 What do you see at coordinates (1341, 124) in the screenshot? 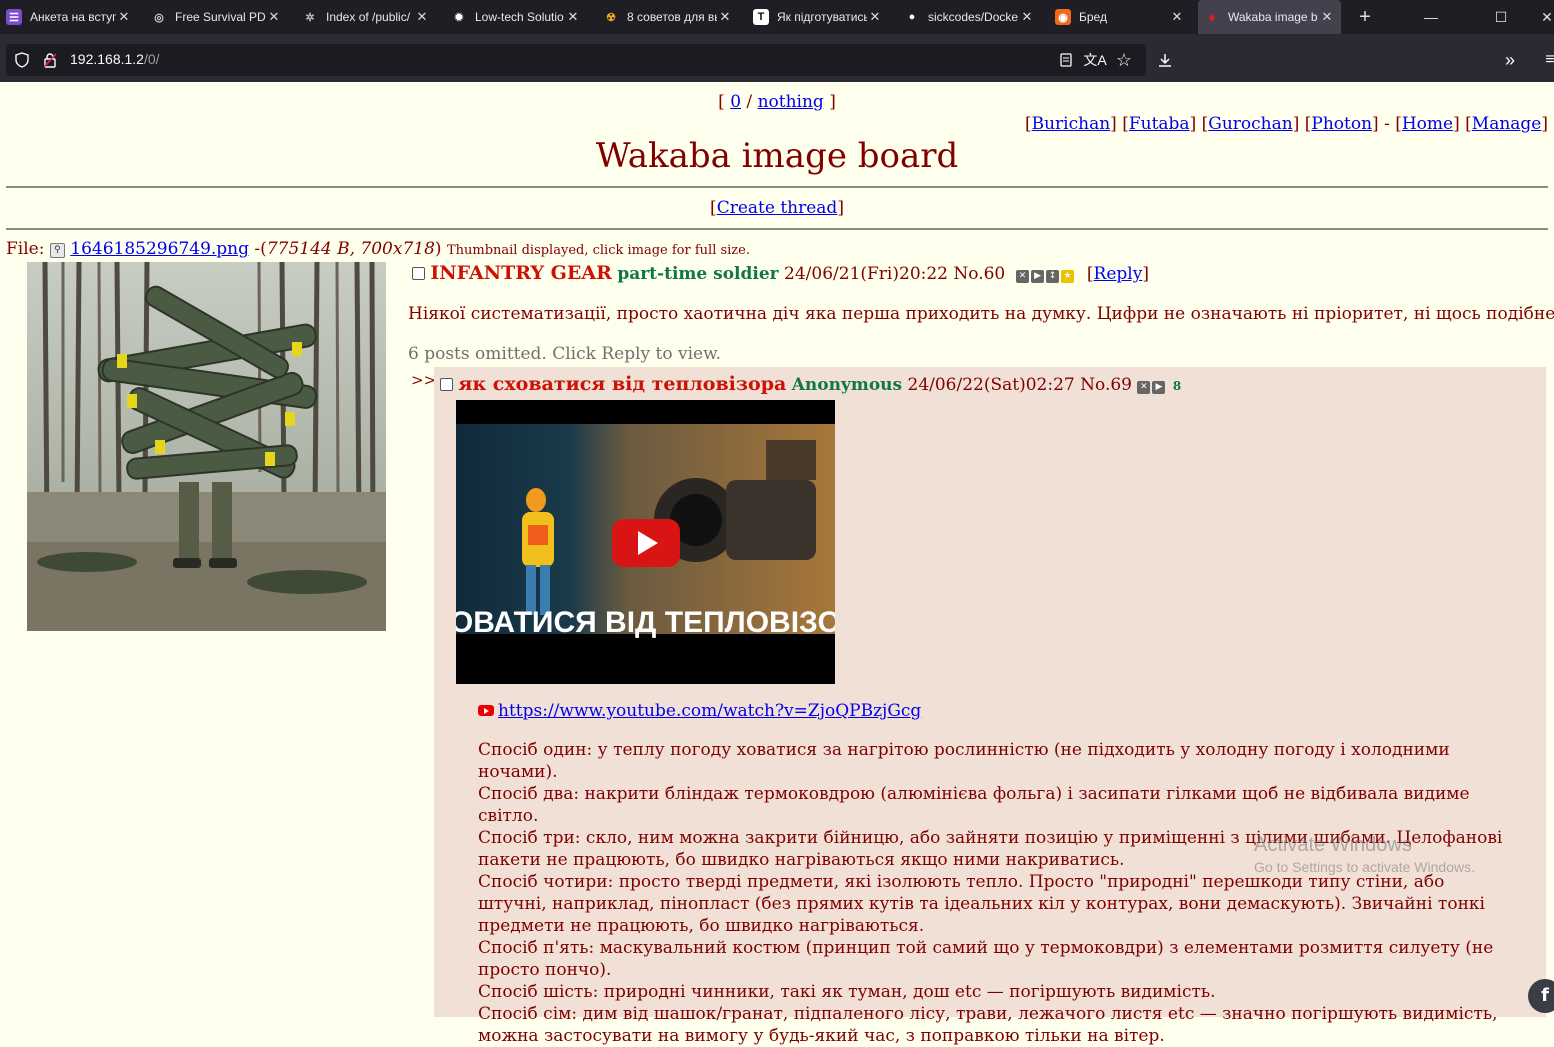
I see `style-link-photon: Photon` at bounding box center [1341, 124].